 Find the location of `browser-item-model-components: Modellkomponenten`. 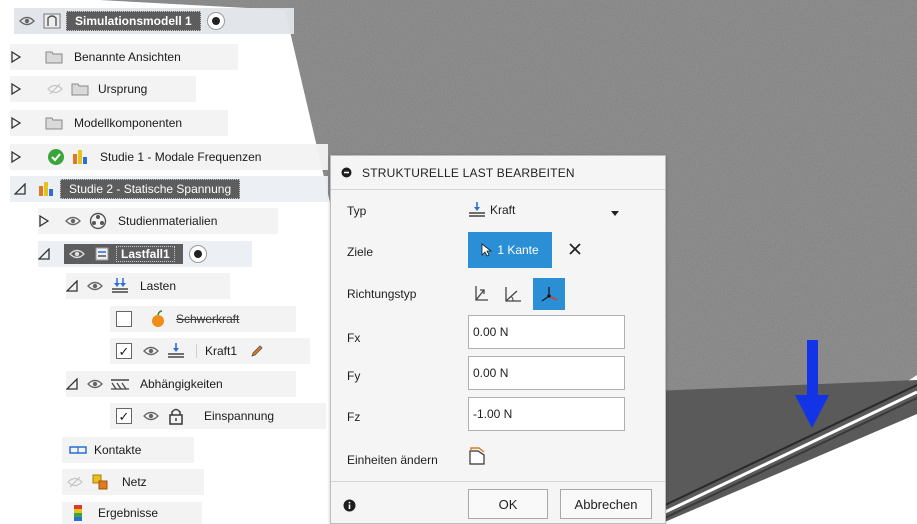

browser-item-model-components: Modellkomponenten is located at coordinates (119, 123).